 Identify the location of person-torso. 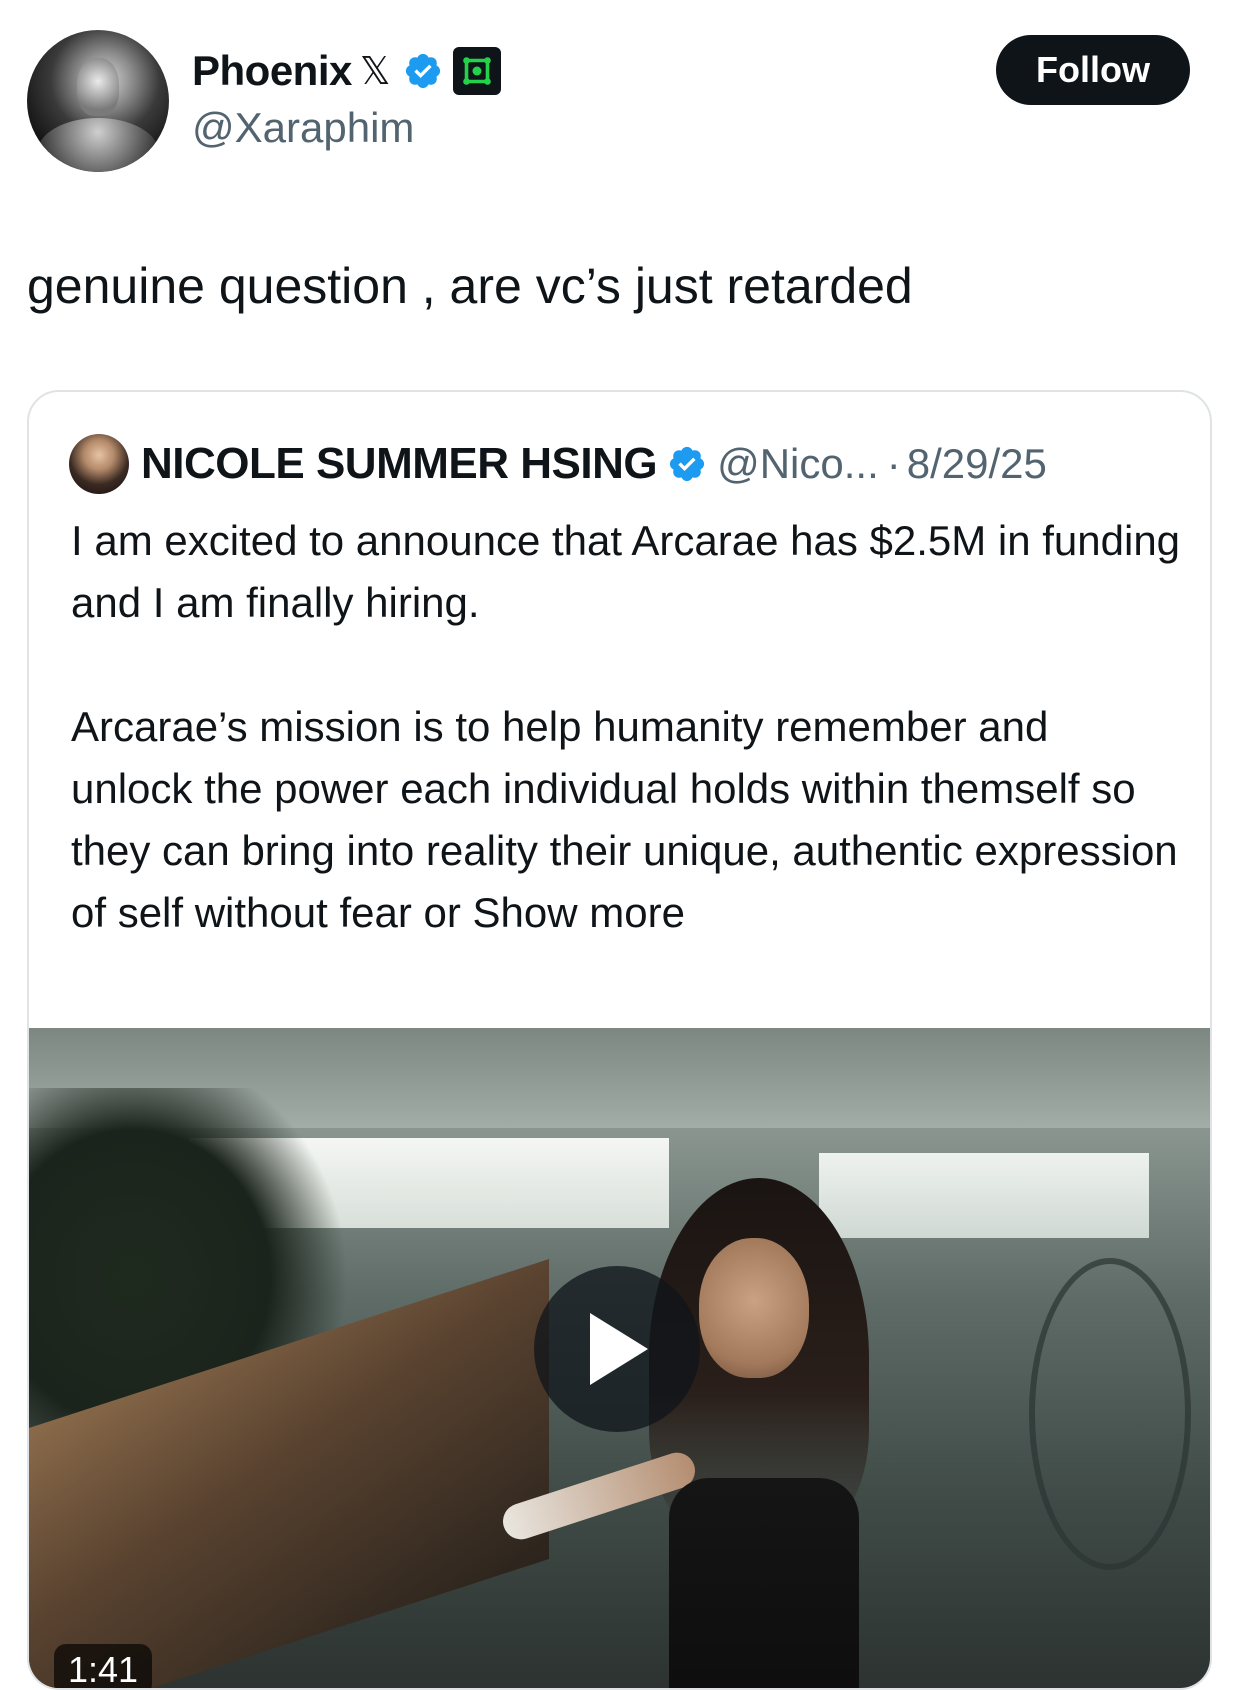
(764, 1583).